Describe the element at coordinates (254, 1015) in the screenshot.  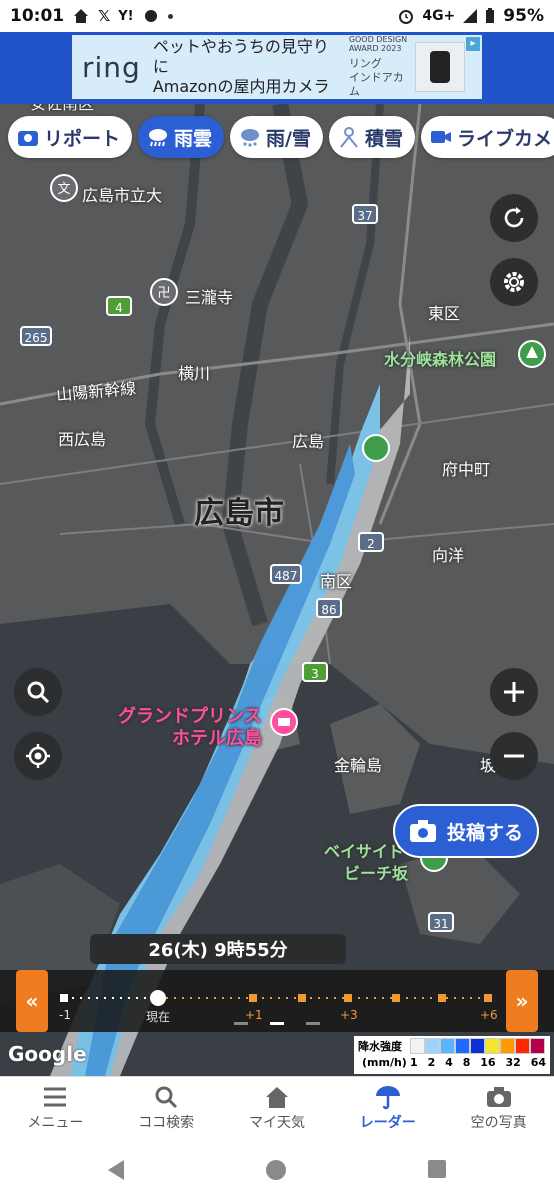
I see `timeline-label-plus1: +1` at that location.